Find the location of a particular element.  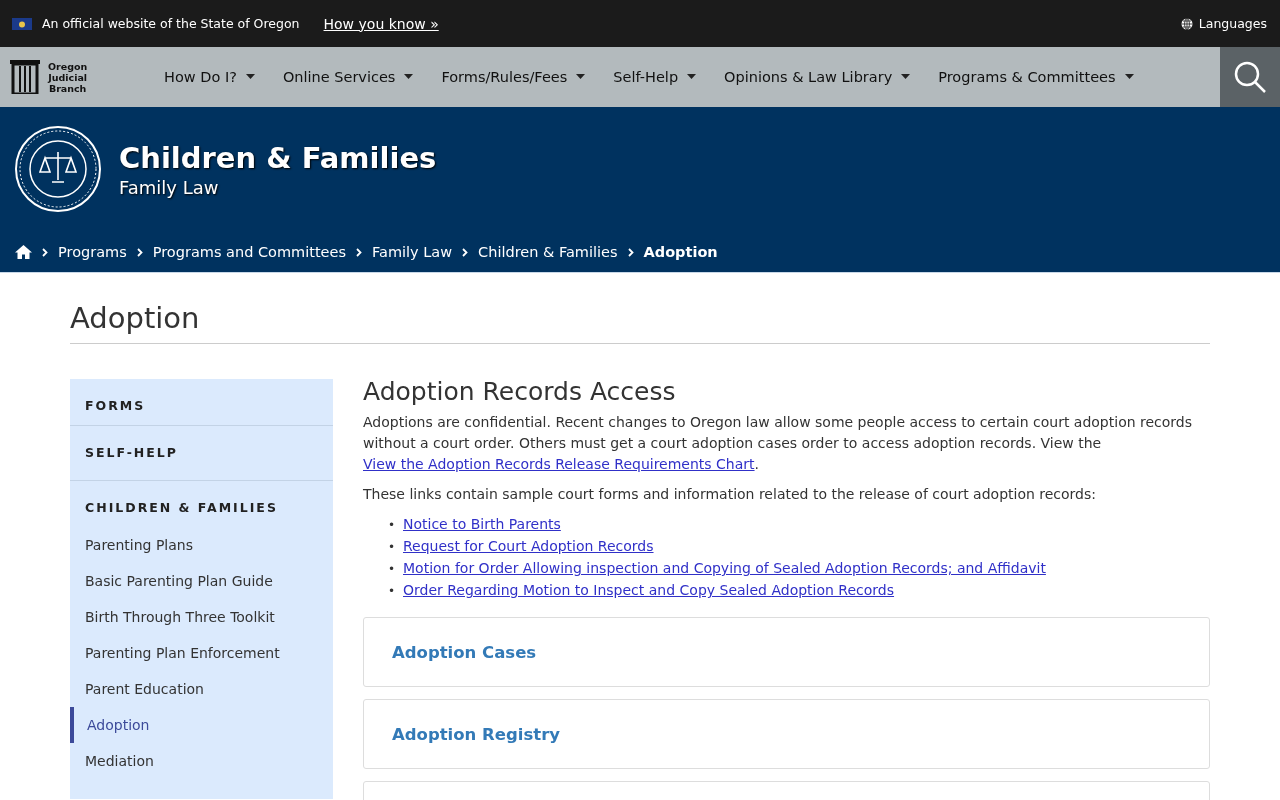

logo-text: Oregon Judicial Branch is located at coordinates (68, 77).